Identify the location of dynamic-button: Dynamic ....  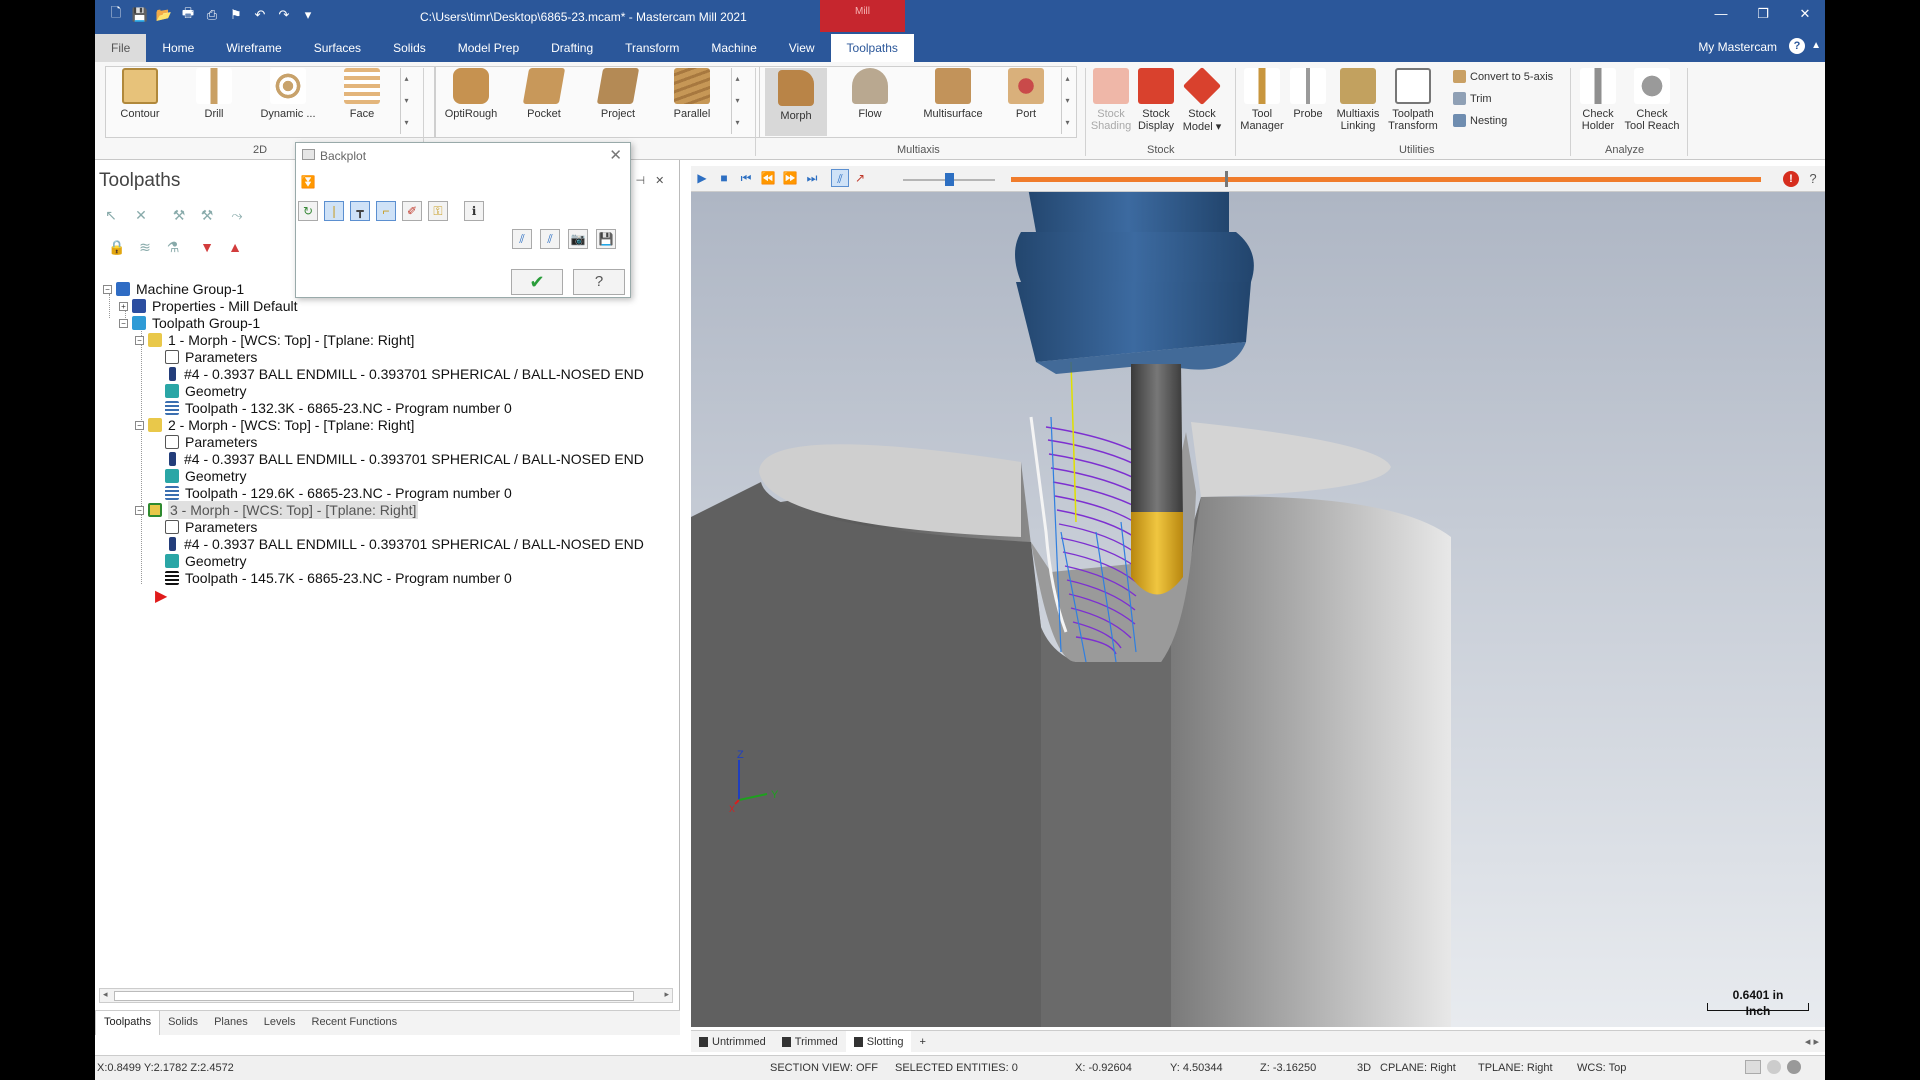
(288, 94).